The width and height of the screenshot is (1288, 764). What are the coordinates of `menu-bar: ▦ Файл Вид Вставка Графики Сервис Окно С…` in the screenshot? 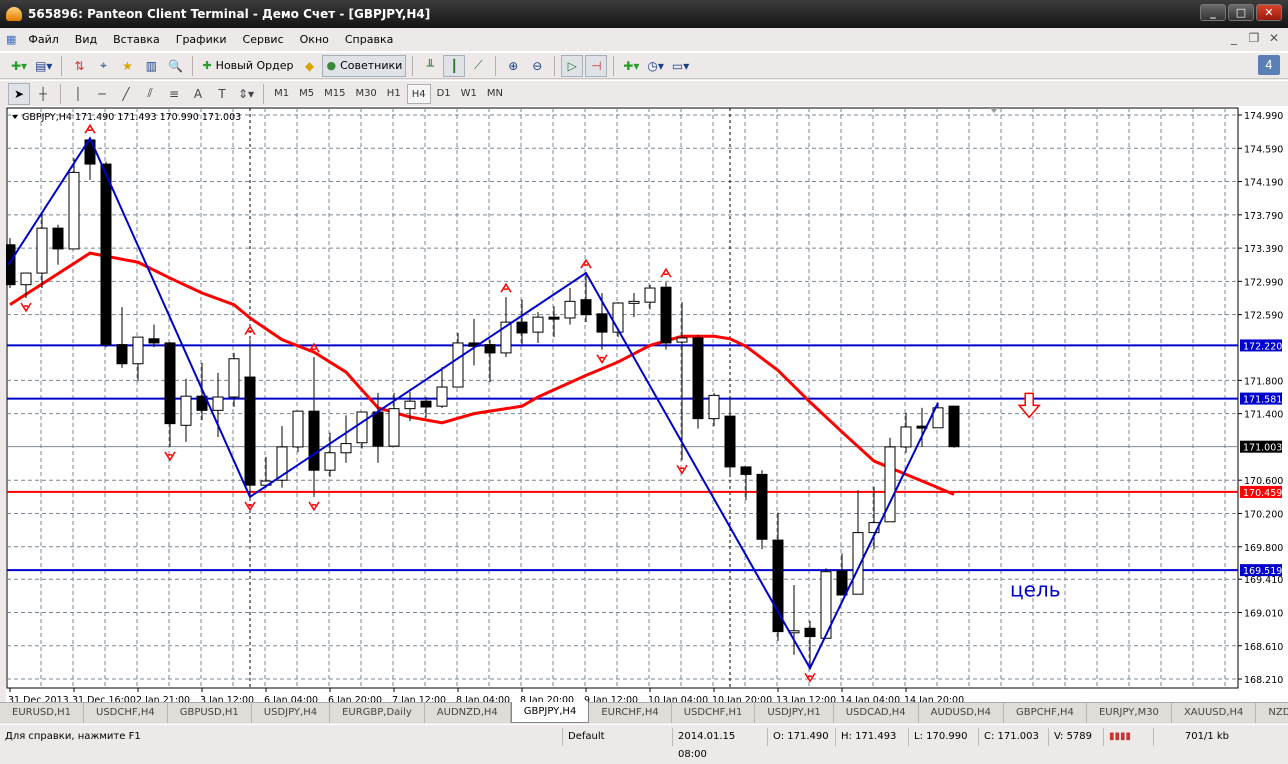 It's located at (644, 40).